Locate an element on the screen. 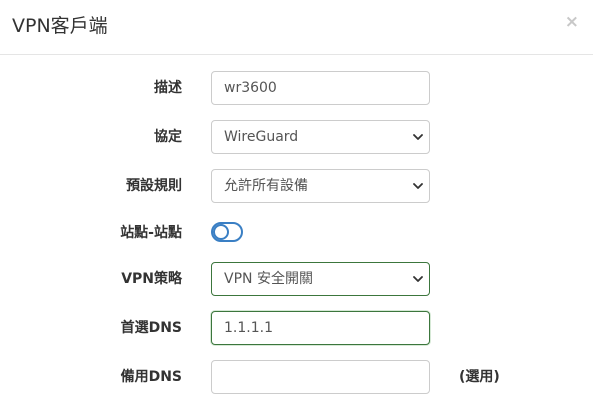 Image resolution: width=593 pixels, height=416 pixels. protocol-label: 協定 is located at coordinates (168, 137).